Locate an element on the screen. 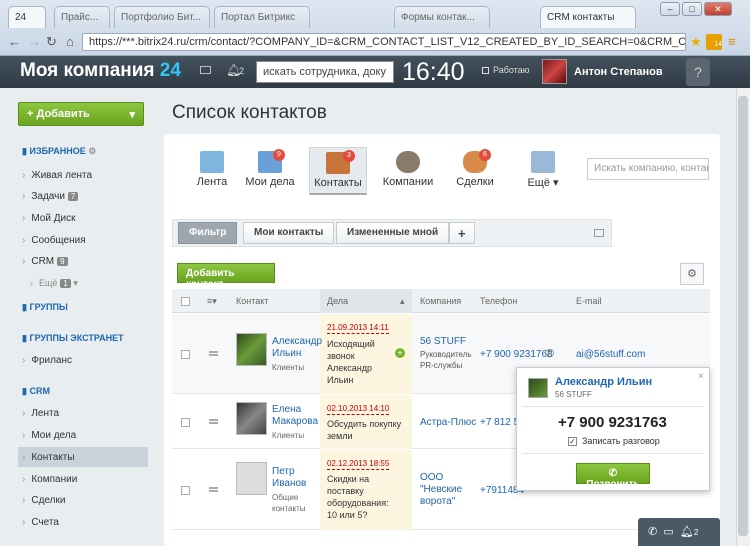 This screenshot has height=546, width=750. add-contact-button: Добавить контакт is located at coordinates (226, 276).